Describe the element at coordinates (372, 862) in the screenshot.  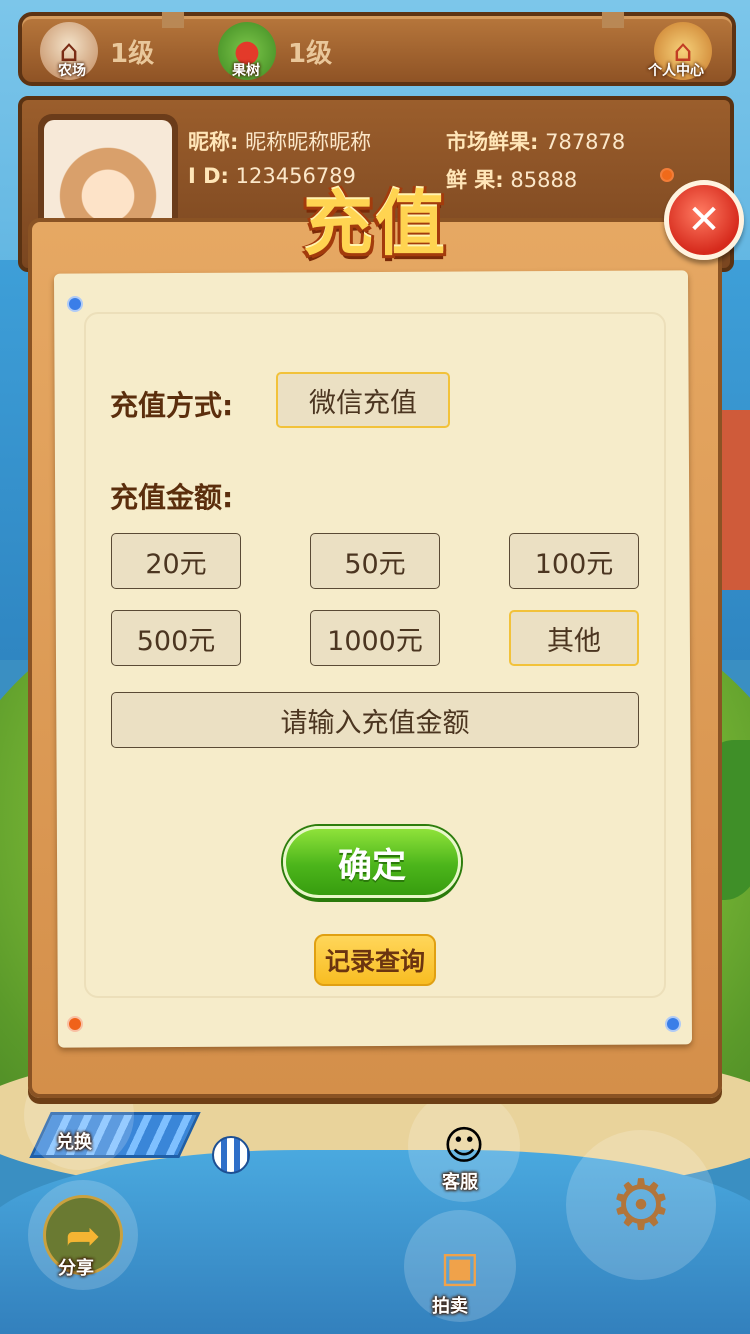
I see `confirm-button: 确定` at that location.